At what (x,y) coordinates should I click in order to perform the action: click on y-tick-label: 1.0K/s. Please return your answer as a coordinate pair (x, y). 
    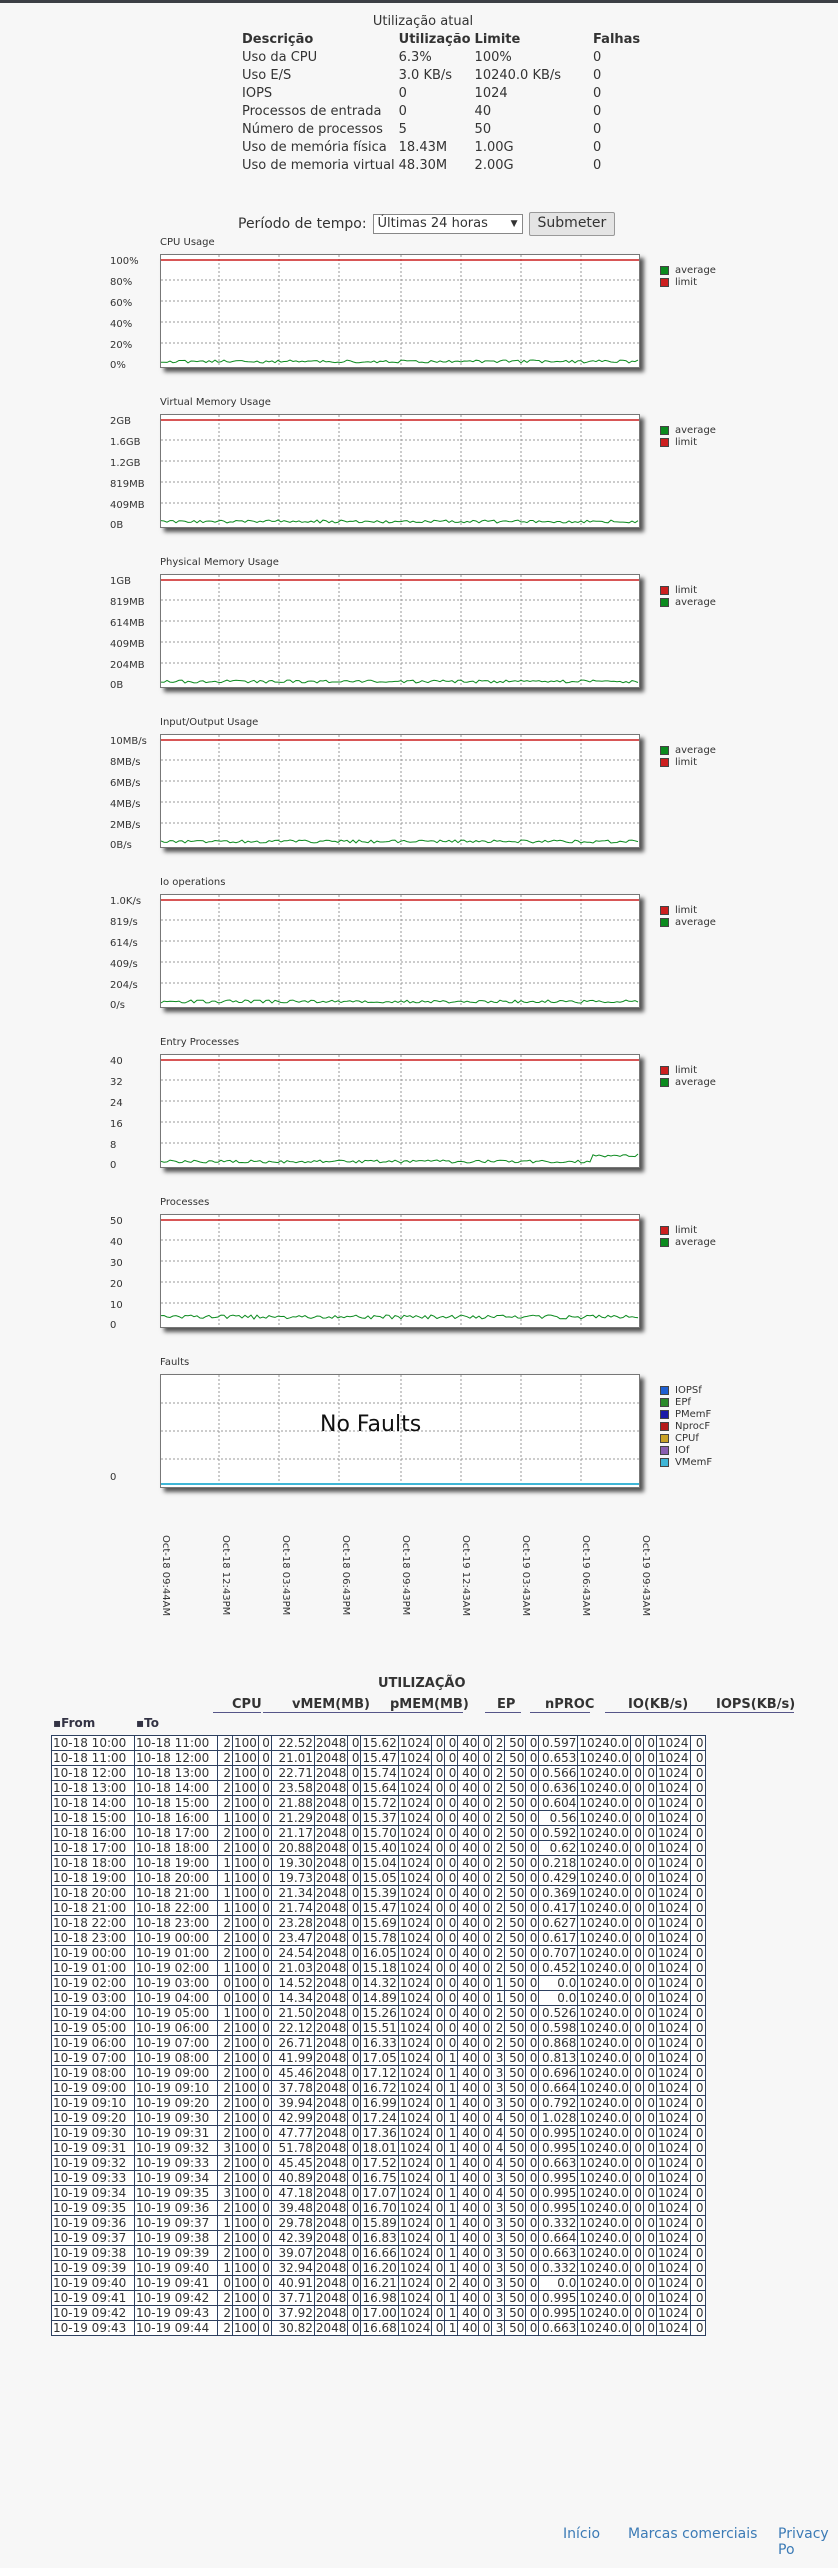
    Looking at the image, I should click on (138, 901).